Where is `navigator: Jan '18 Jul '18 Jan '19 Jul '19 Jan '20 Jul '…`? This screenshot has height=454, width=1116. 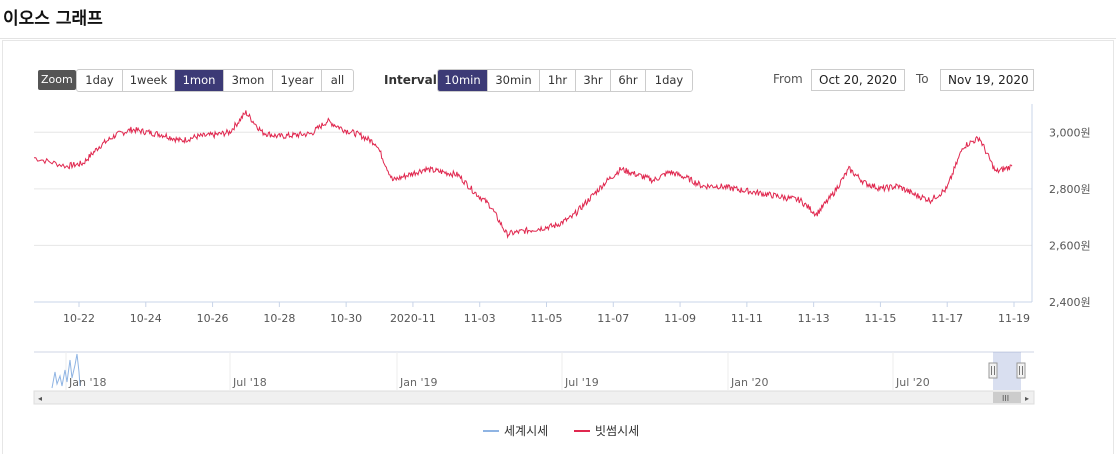
navigator: Jan '18 Jul '18 Jan '19 Jul '19 Jan '20 Jul '… is located at coordinates (534, 378).